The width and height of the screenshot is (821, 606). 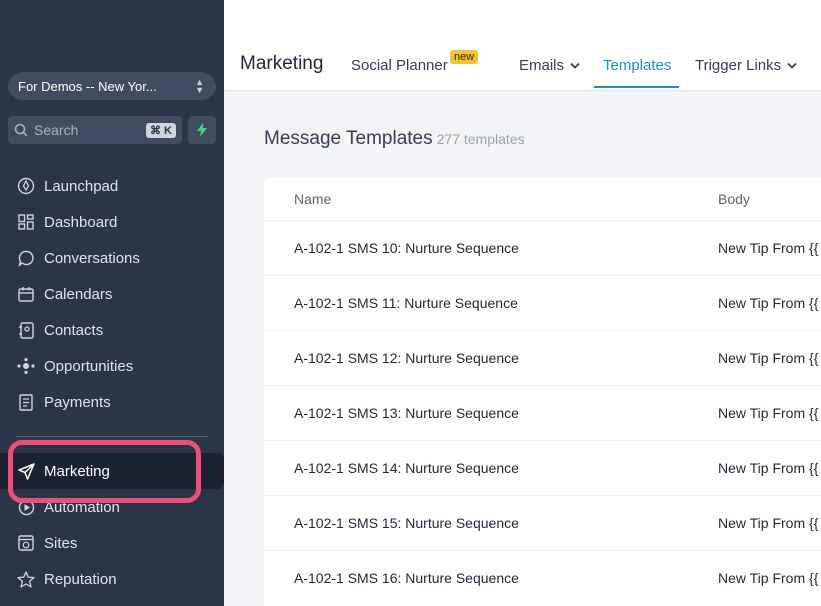 I want to click on template-name: A-102-1 SMS 12: Nurture Sequence, so click(x=406, y=358).